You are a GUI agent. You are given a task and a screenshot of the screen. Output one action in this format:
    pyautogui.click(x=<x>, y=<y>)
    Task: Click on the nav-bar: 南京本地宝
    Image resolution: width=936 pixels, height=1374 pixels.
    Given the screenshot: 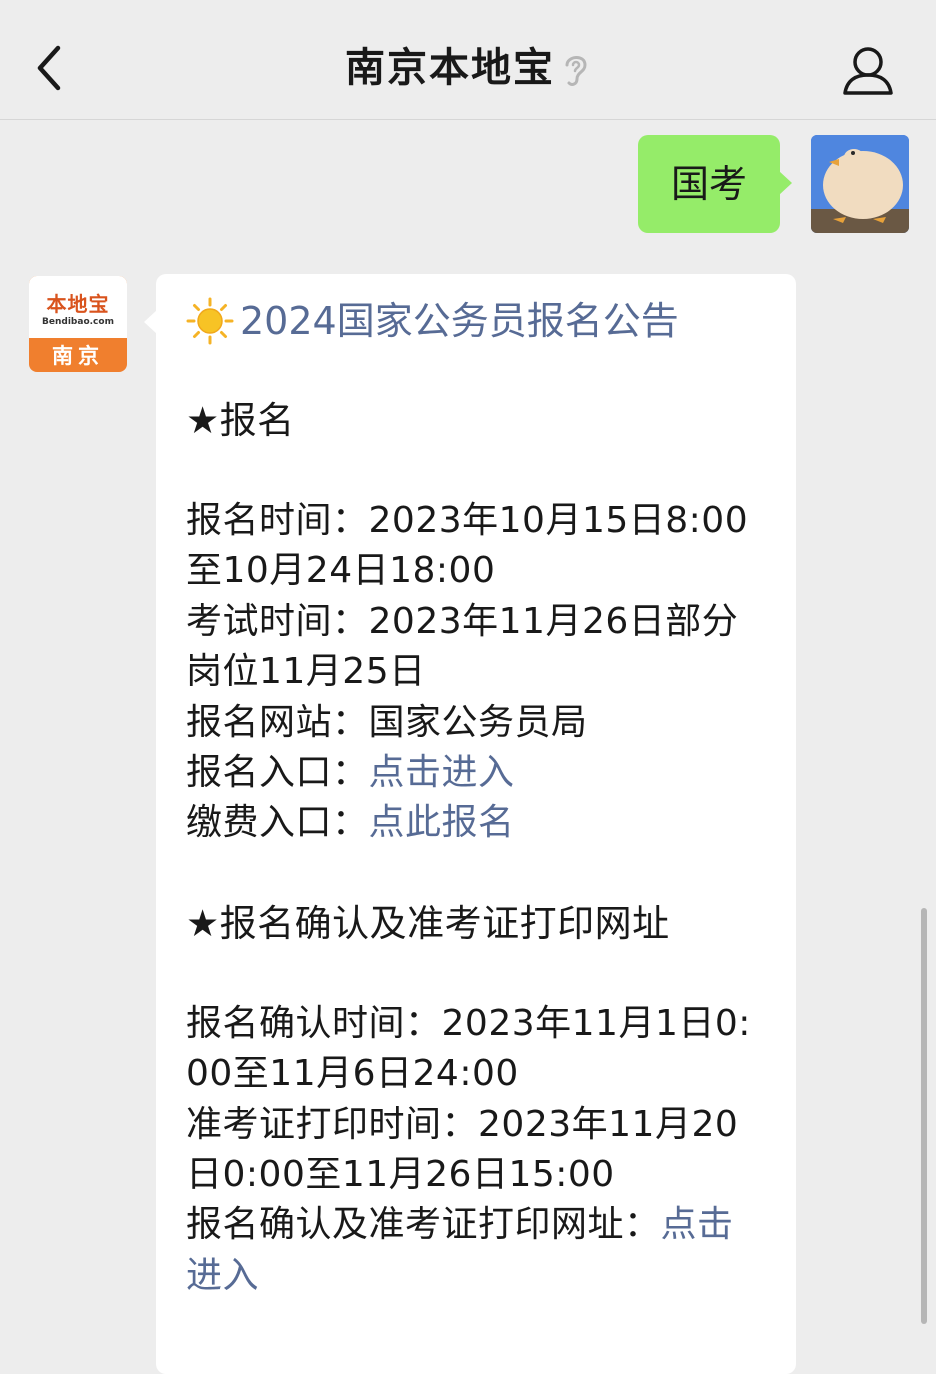 What is the action you would take?
    pyautogui.click(x=468, y=60)
    